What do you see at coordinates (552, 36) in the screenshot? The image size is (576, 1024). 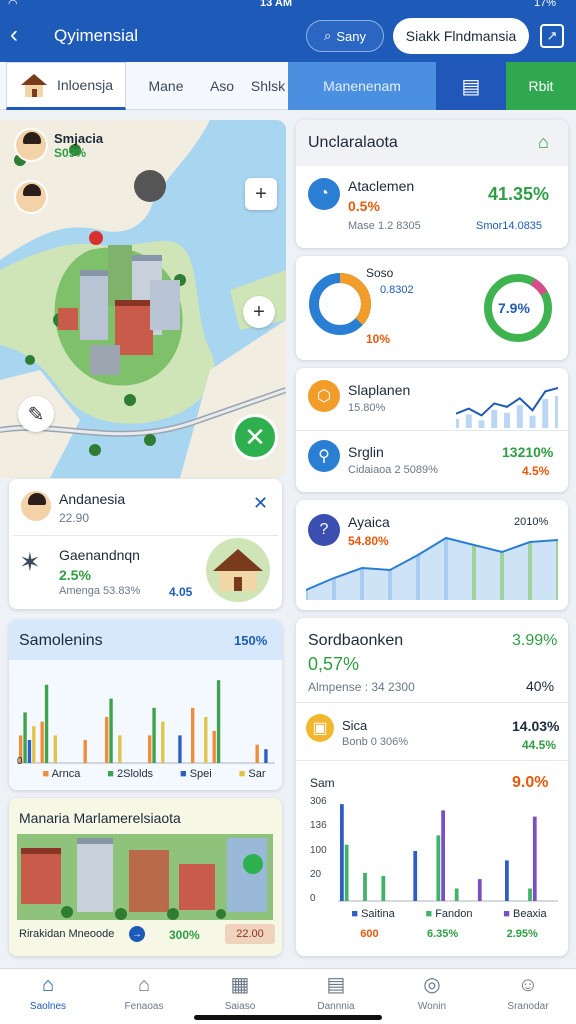 I see `share-icon: ↗` at bounding box center [552, 36].